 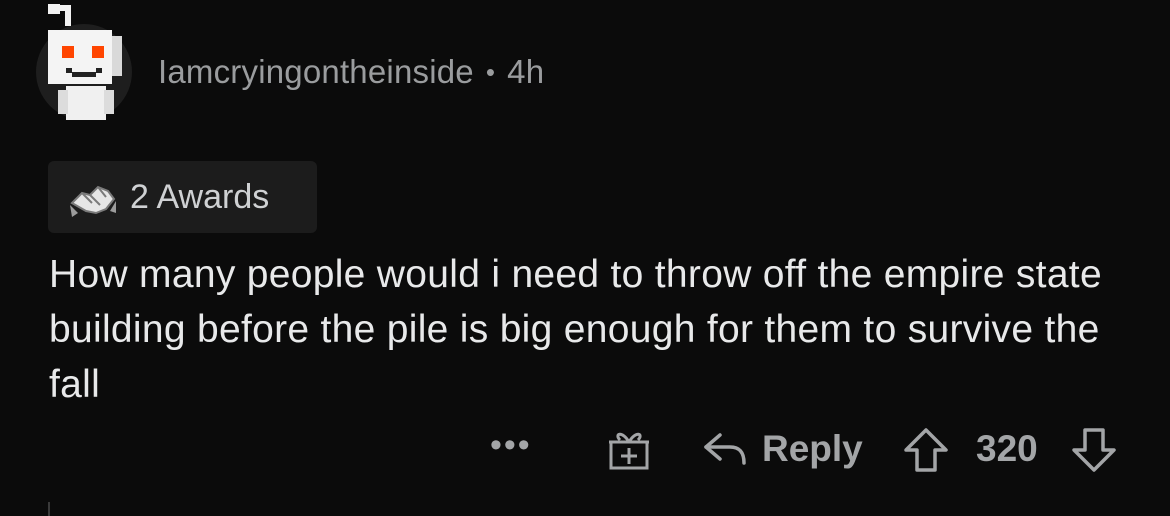 I want to click on upvote-arrow-icon, so click(x=926, y=450).